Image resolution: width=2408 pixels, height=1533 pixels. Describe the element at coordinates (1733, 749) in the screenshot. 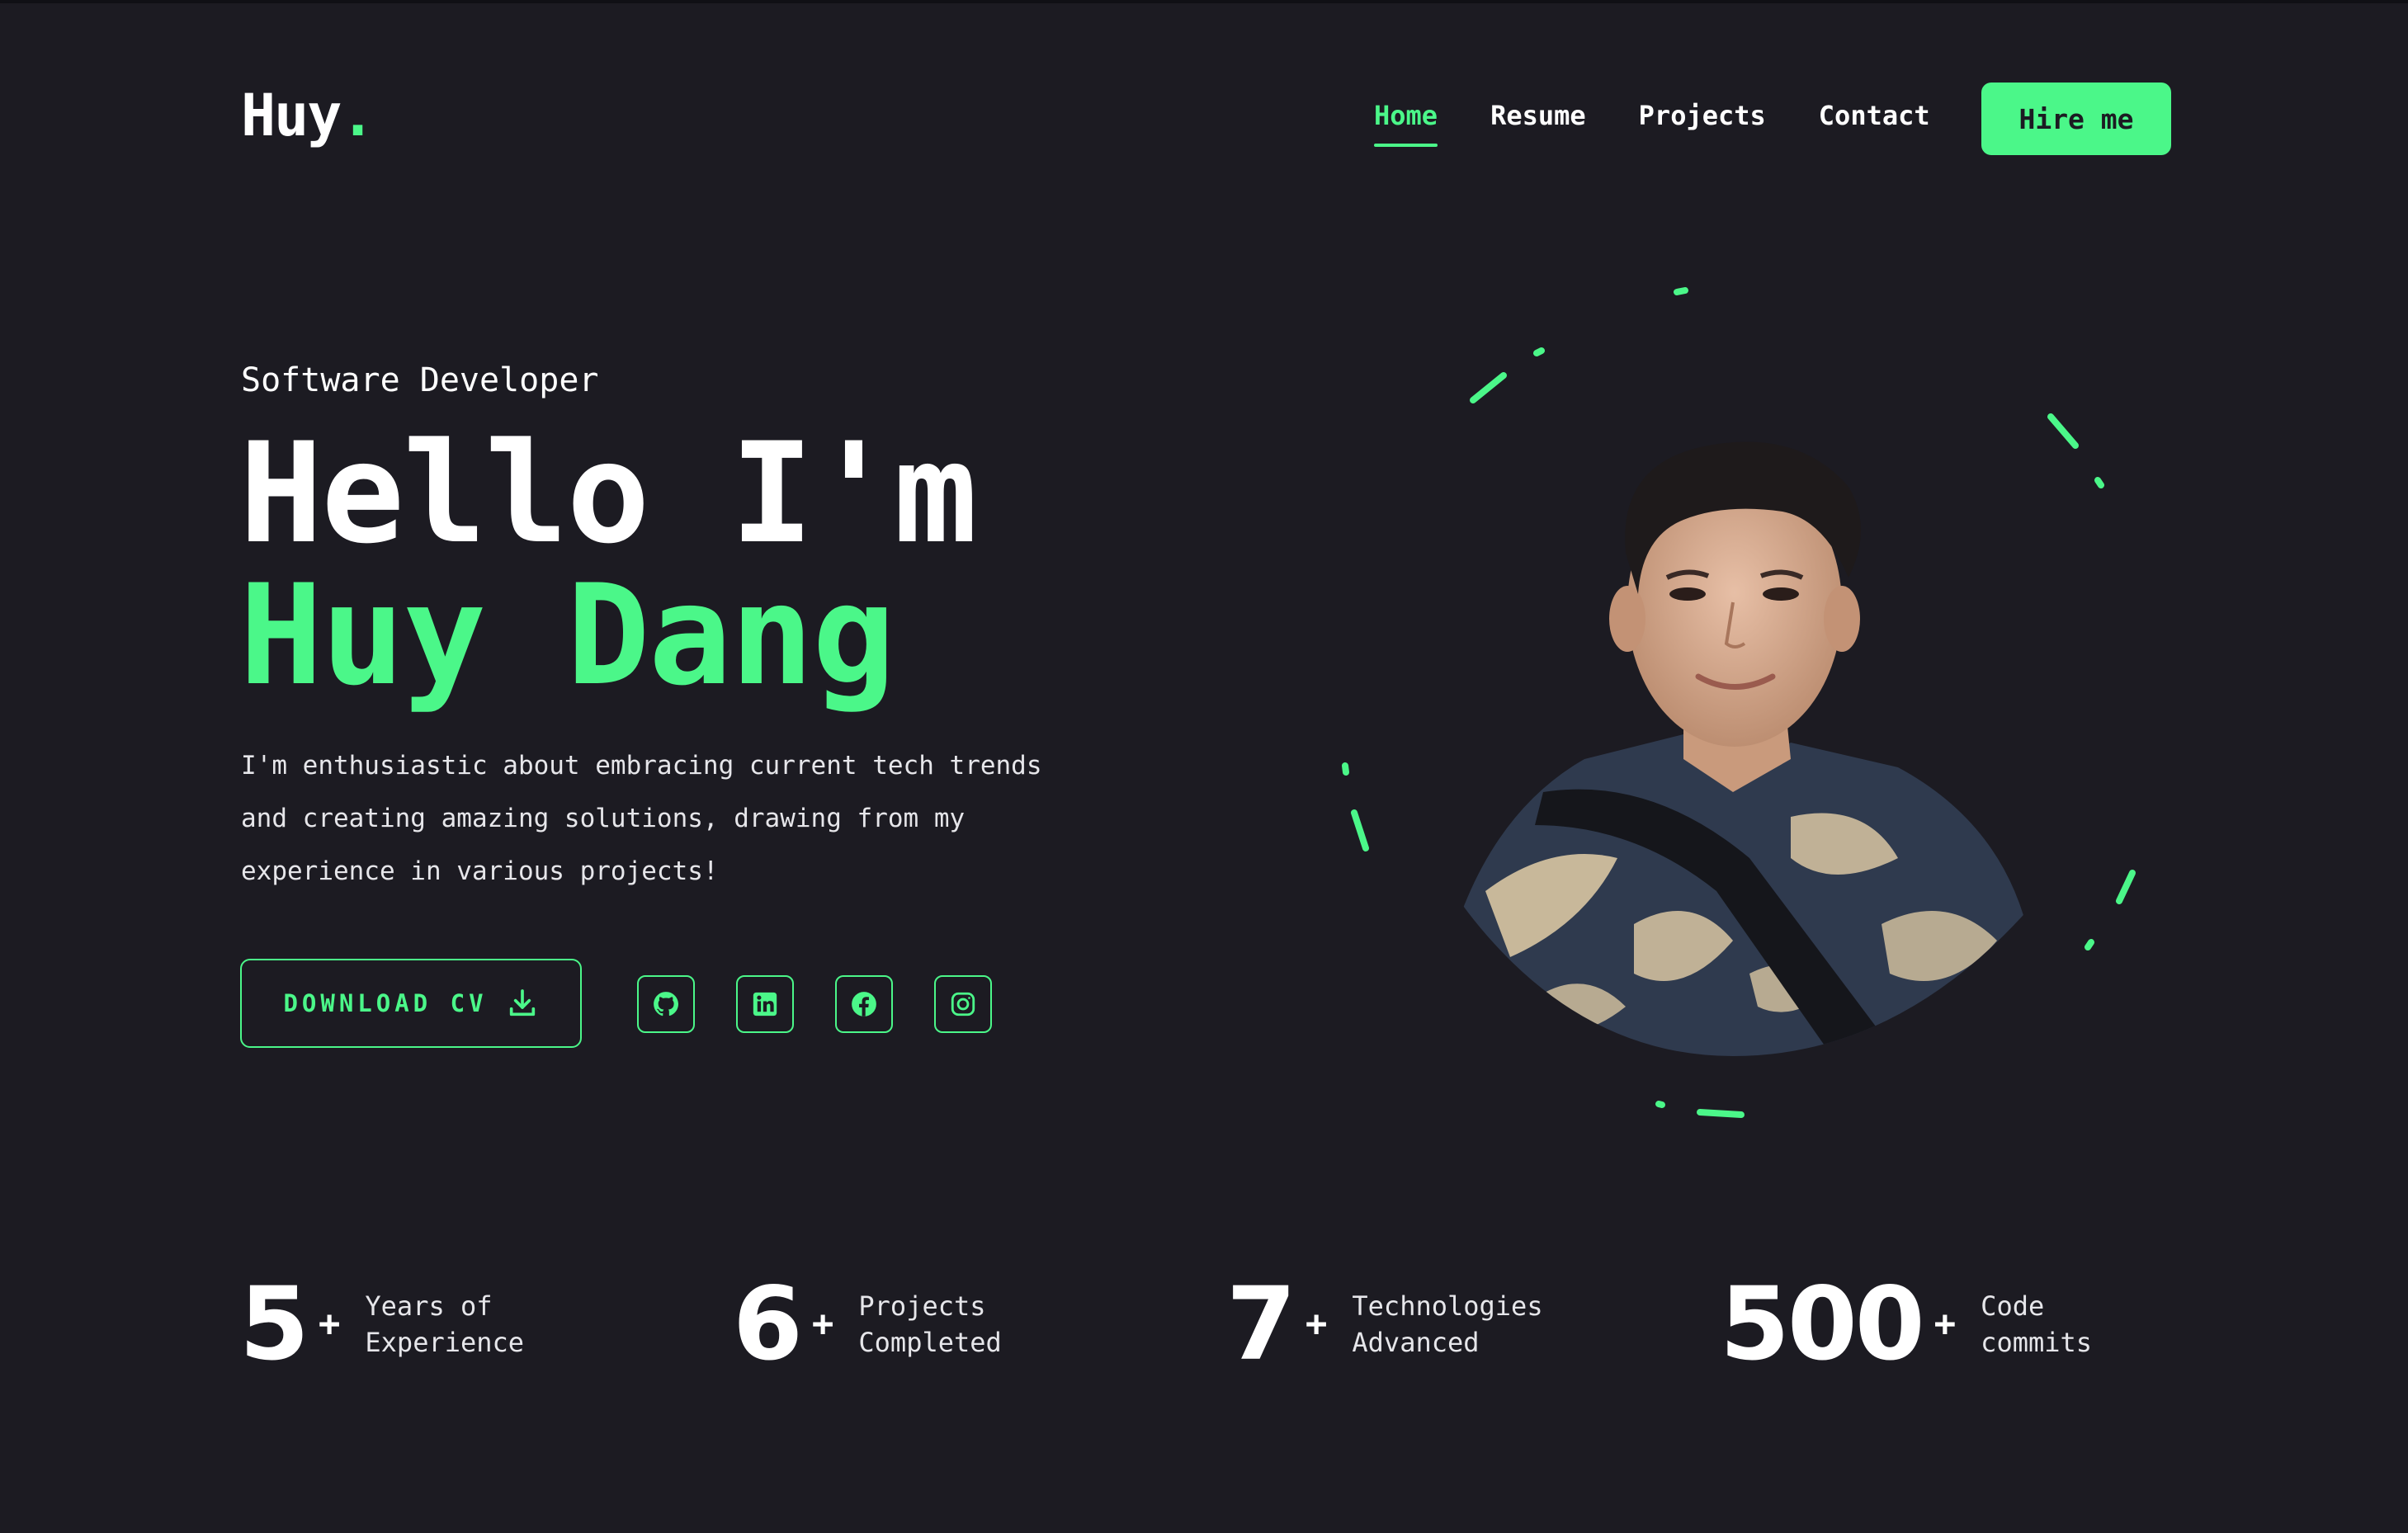

I see `profile-photo` at that location.